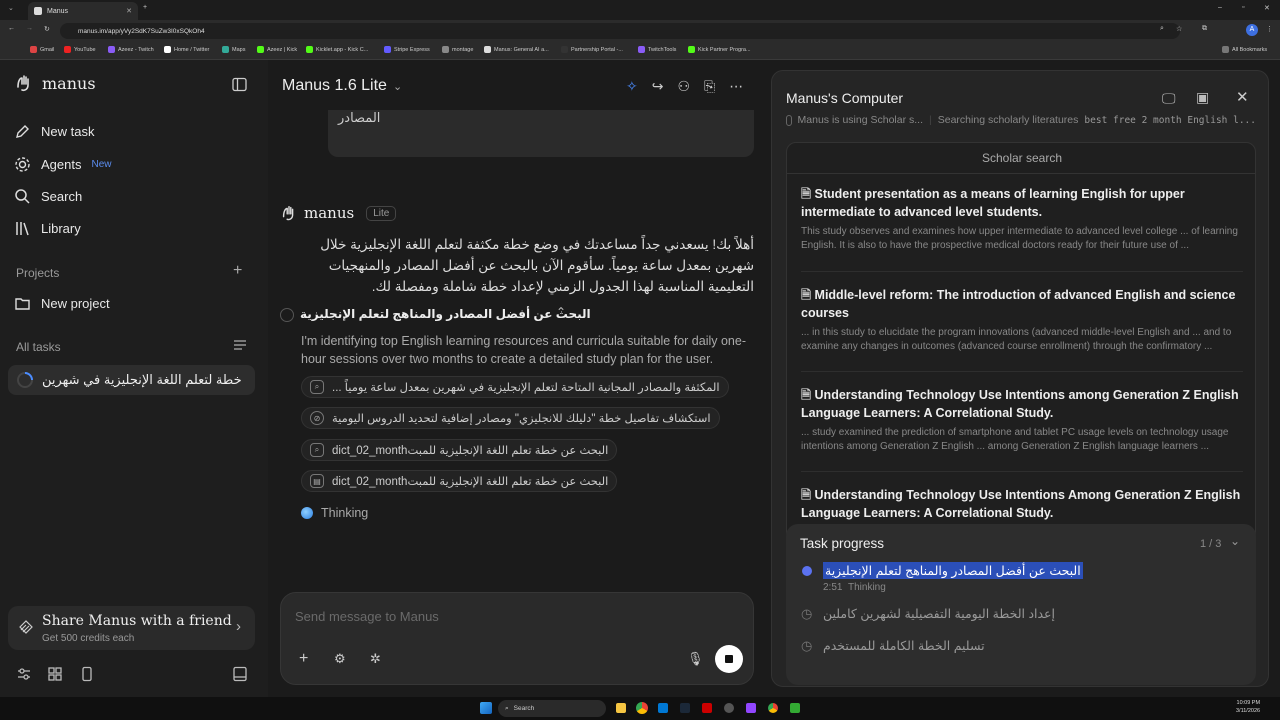 This screenshot has width=1280, height=720. Describe the element at coordinates (486, 708) in the screenshot. I see `start-icon` at that location.